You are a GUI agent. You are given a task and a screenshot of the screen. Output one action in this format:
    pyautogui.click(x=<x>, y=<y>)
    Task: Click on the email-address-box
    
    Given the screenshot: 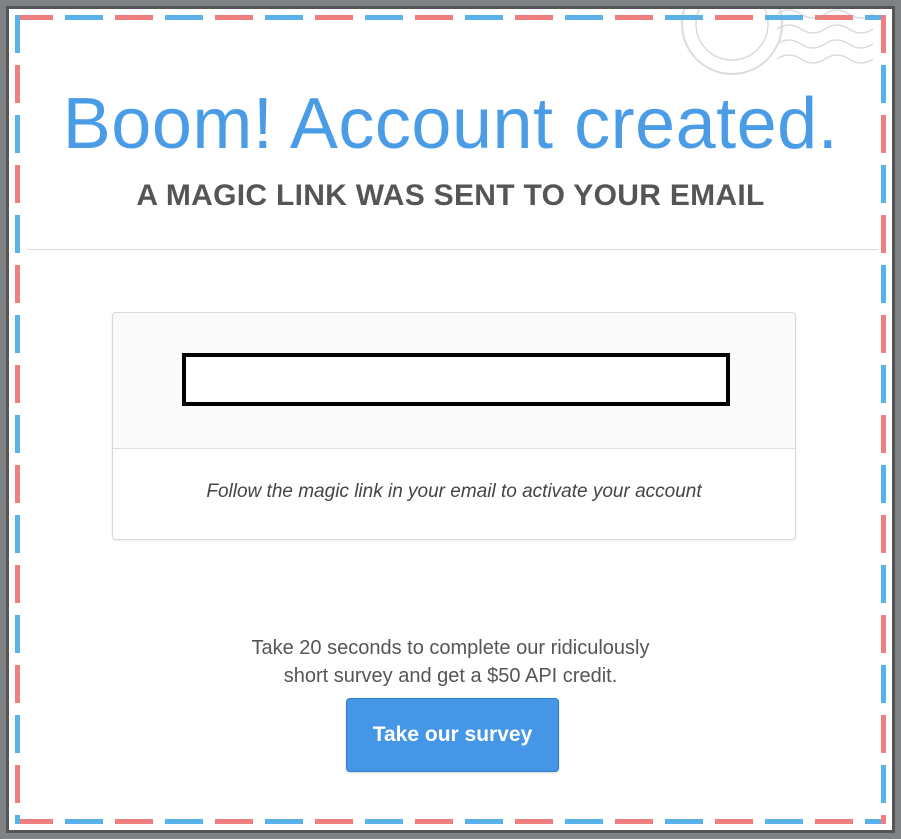 What is the action you would take?
    pyautogui.click(x=456, y=379)
    